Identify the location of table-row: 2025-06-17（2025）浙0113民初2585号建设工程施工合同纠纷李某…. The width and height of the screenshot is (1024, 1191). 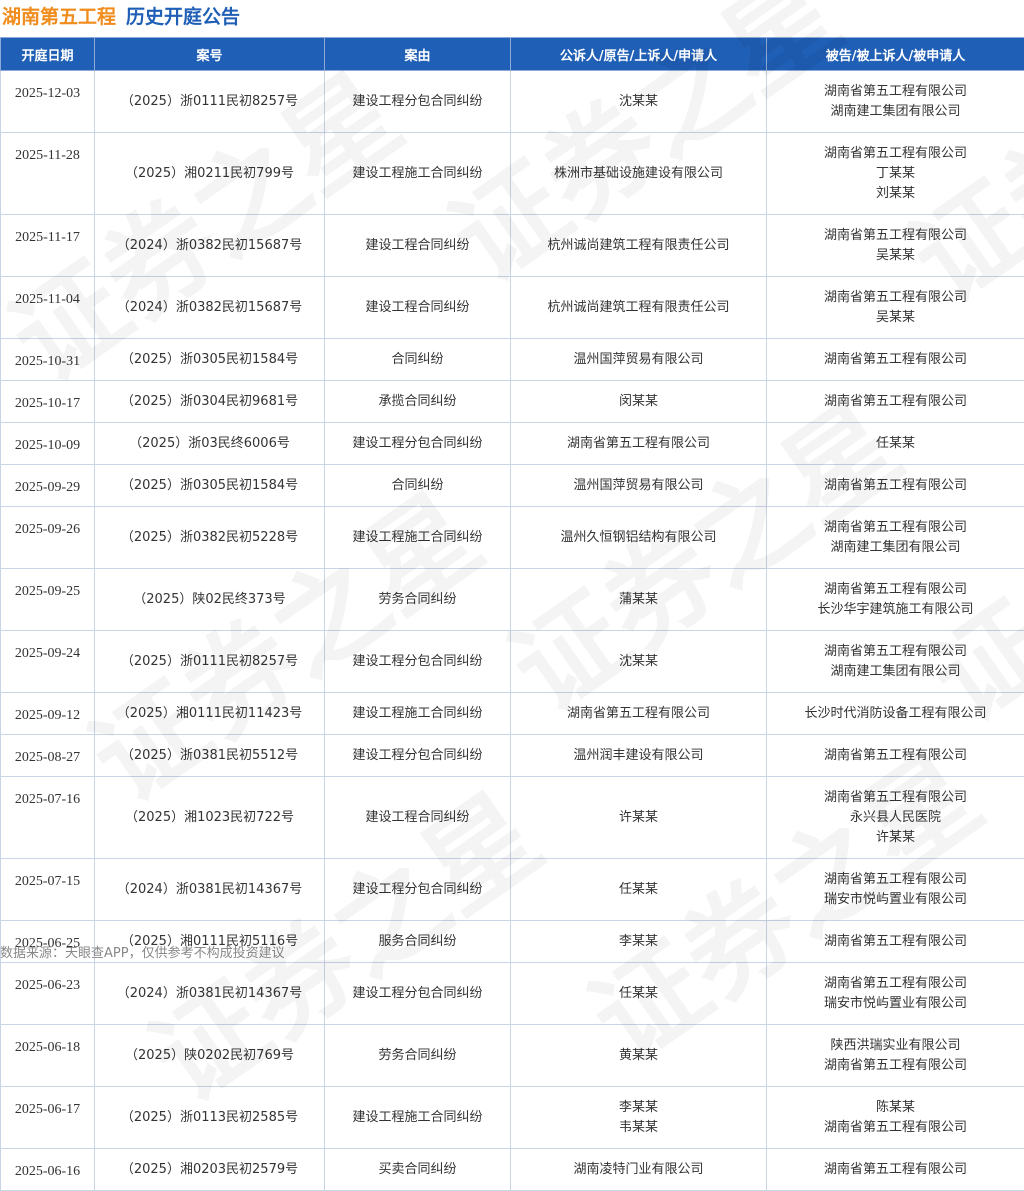
(512, 1118).